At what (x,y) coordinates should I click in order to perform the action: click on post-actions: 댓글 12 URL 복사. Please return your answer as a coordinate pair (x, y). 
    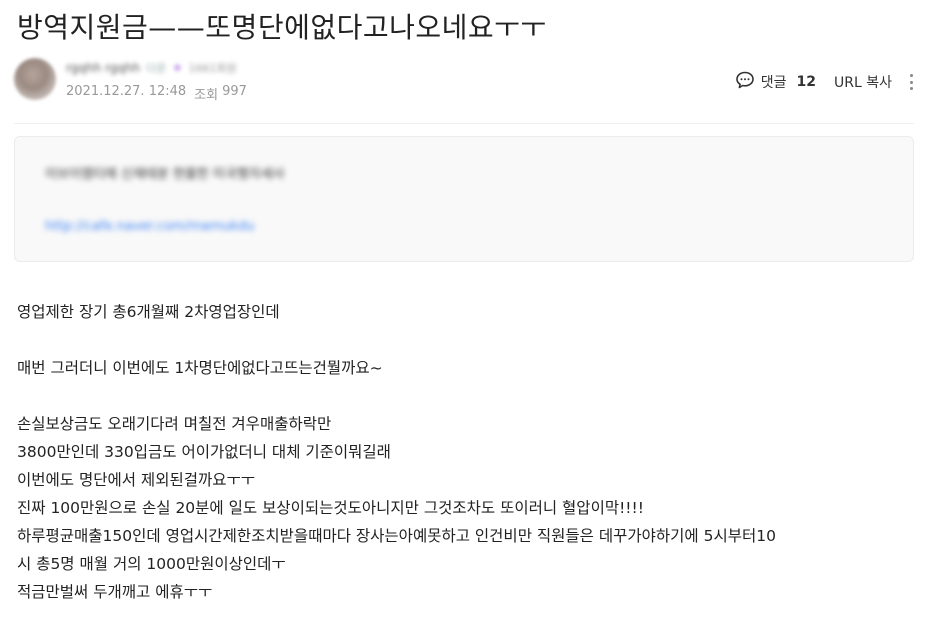
    Looking at the image, I should click on (825, 82).